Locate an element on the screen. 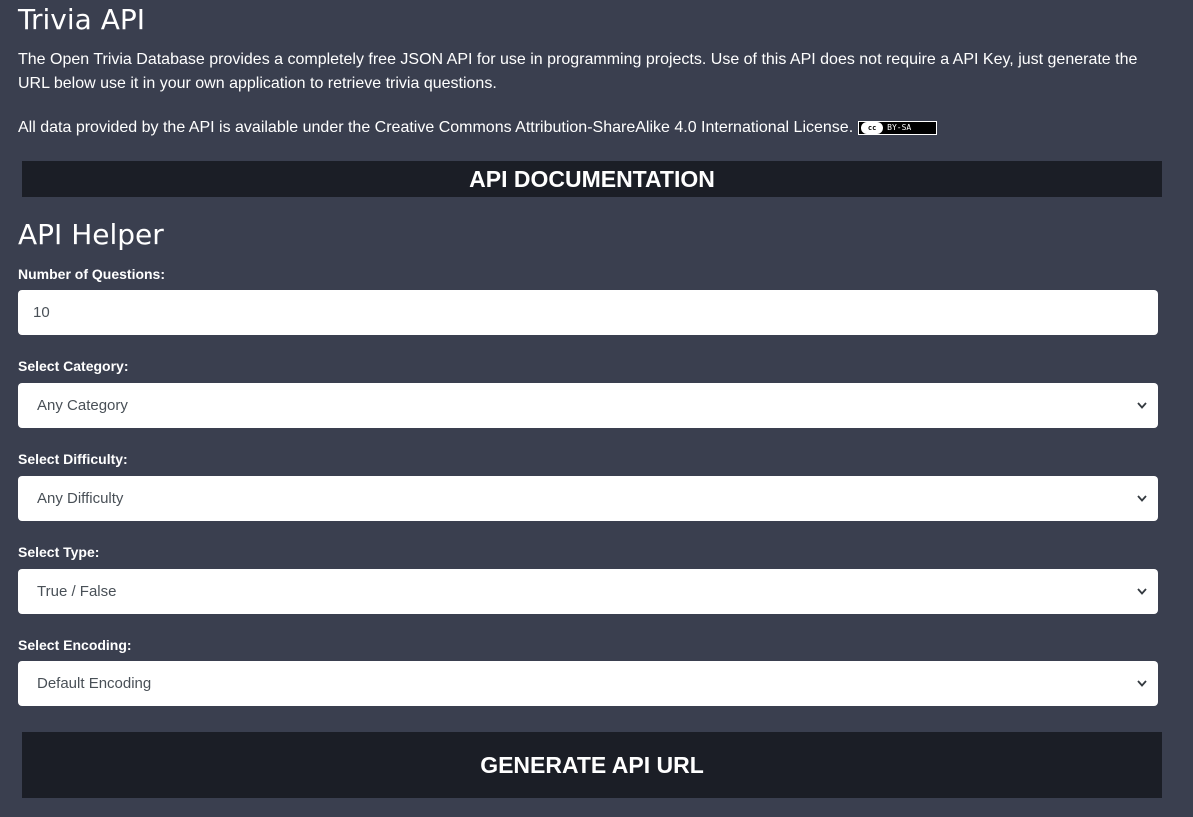 The width and height of the screenshot is (1193, 817). category-select: Any Category is located at coordinates (588, 405).